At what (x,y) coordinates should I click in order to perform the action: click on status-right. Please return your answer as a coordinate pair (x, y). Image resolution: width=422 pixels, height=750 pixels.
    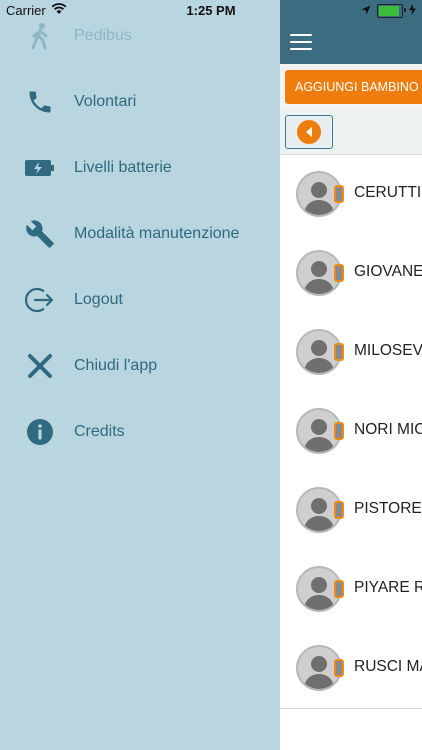
    Looking at the image, I should click on (388, 10).